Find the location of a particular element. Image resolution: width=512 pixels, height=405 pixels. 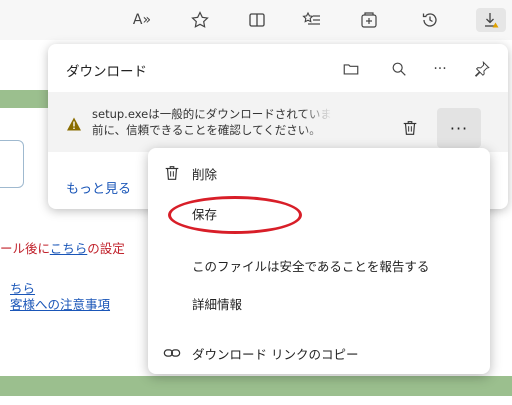

link-icon is located at coordinates (172, 353).